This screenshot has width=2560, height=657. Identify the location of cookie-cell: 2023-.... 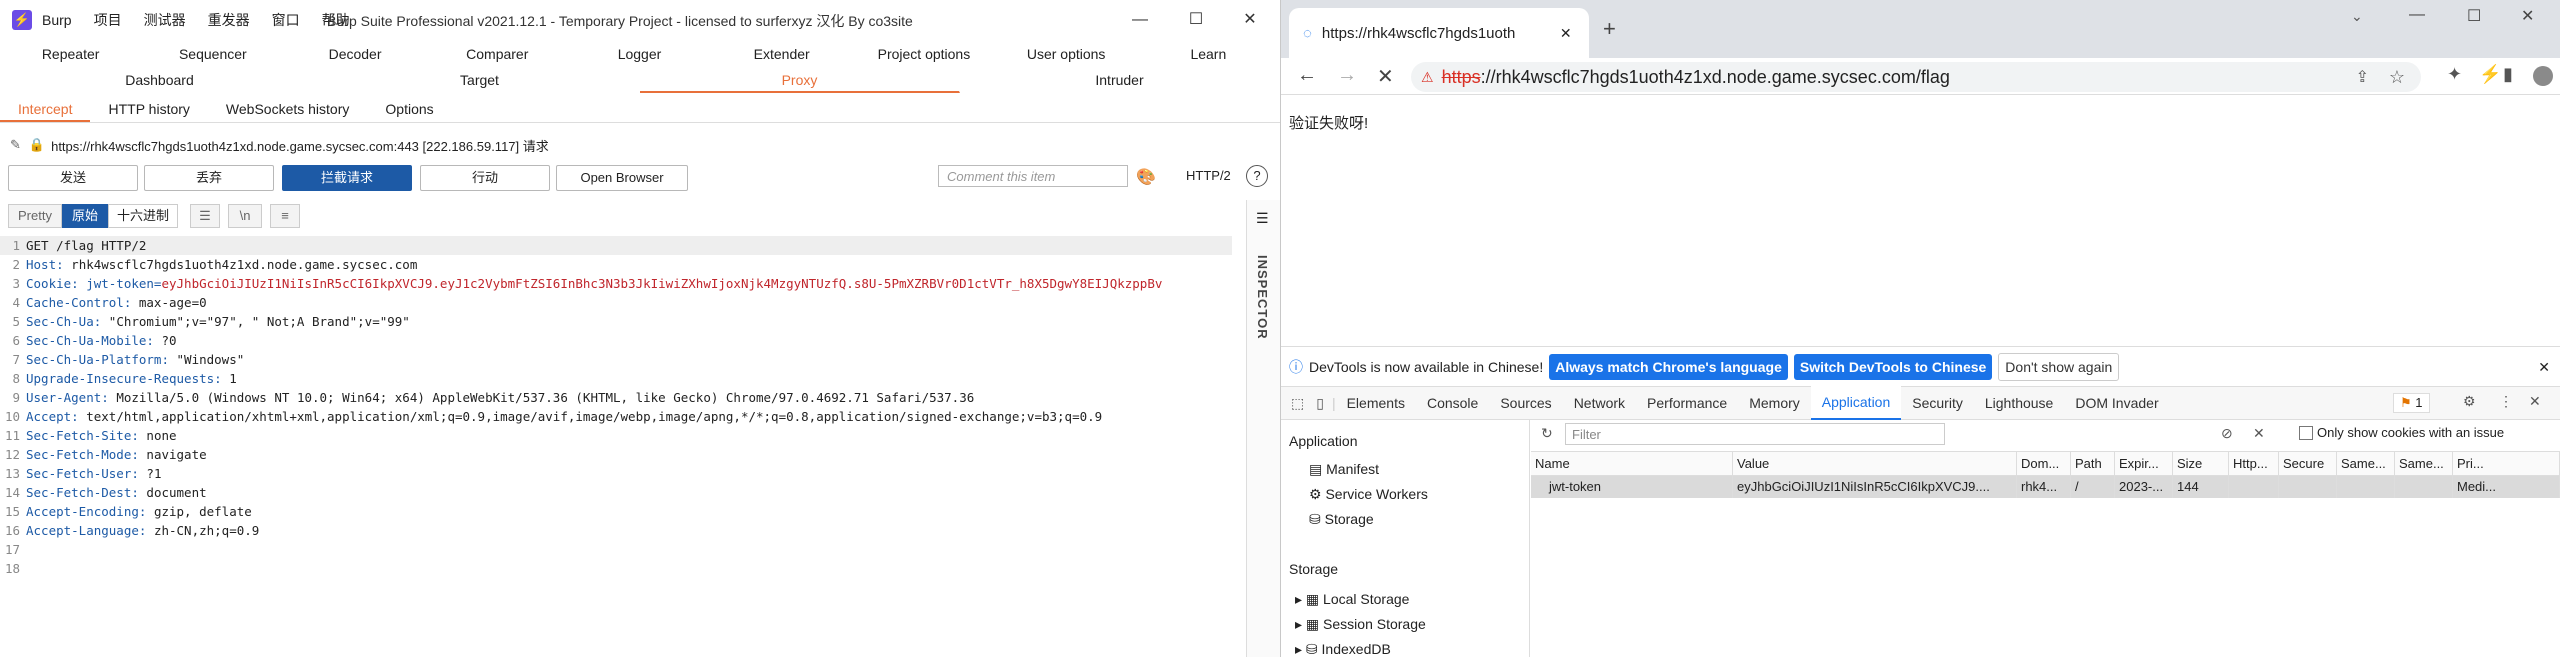
(2144, 487).